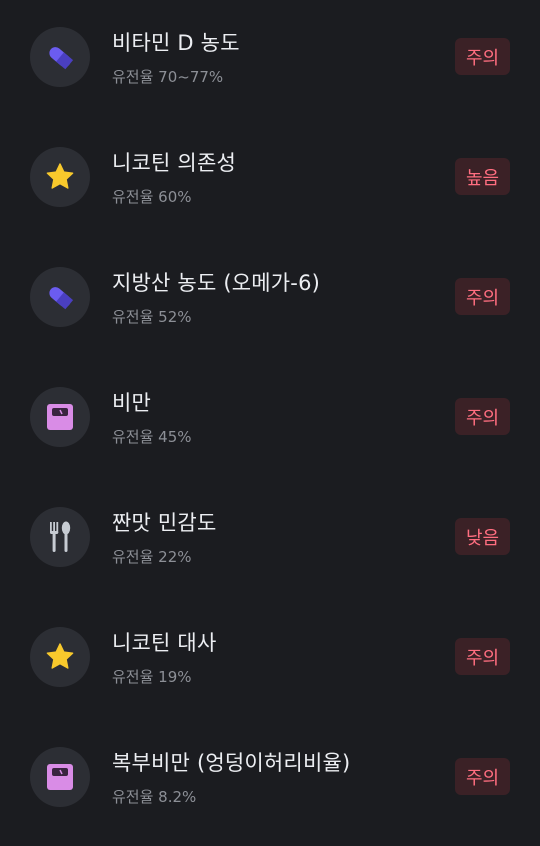 The image size is (540, 846). Describe the element at coordinates (164, 643) in the screenshot. I see `trait-title: 니코틴 대사` at that location.